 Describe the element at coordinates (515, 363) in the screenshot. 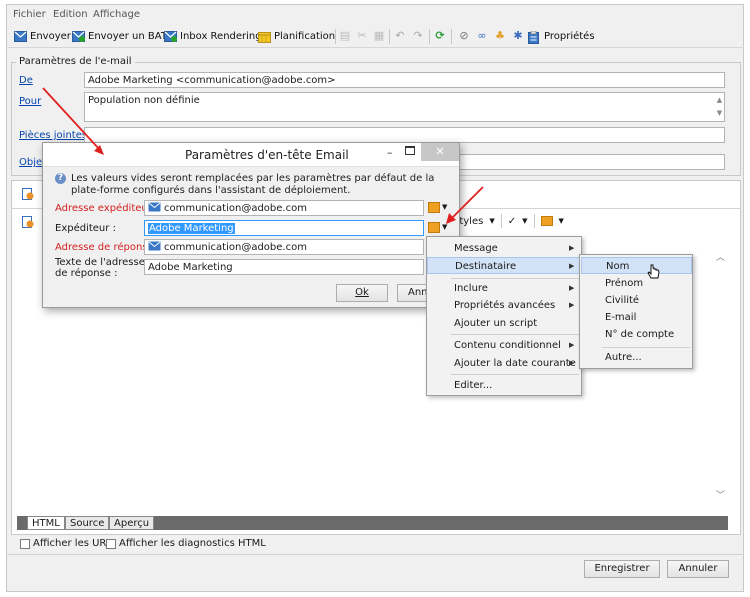

I see `menu-item-label: Ajouter la date courante` at that location.